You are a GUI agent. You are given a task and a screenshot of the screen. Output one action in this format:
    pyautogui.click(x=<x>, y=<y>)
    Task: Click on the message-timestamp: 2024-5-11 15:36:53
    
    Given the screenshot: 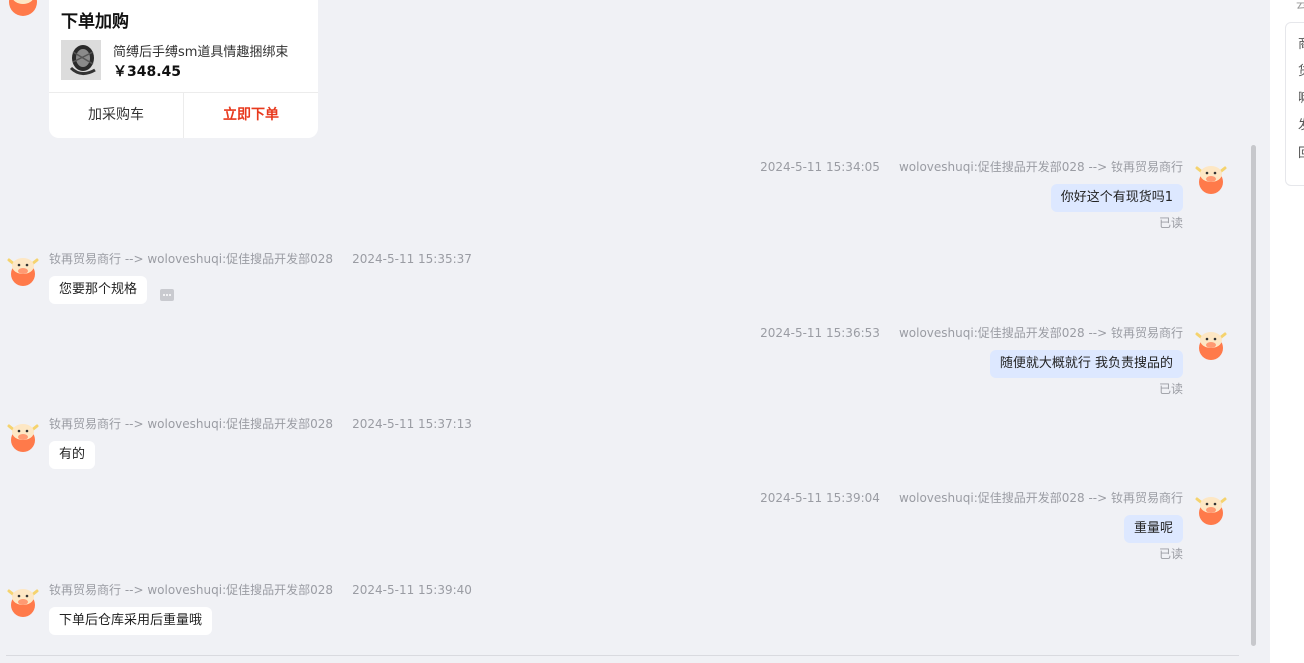 What is the action you would take?
    pyautogui.click(x=820, y=333)
    